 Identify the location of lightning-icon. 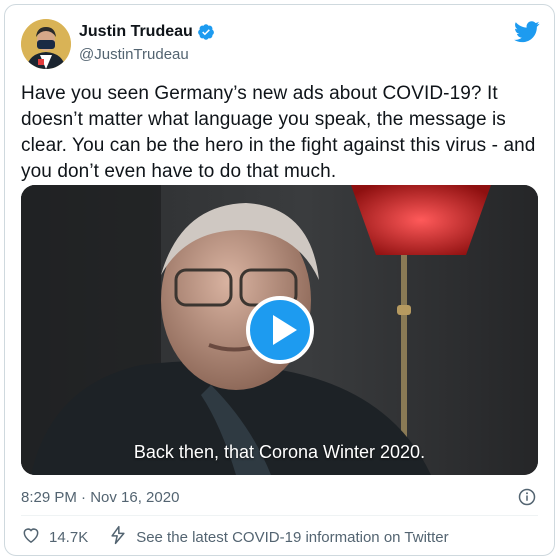
(118, 537).